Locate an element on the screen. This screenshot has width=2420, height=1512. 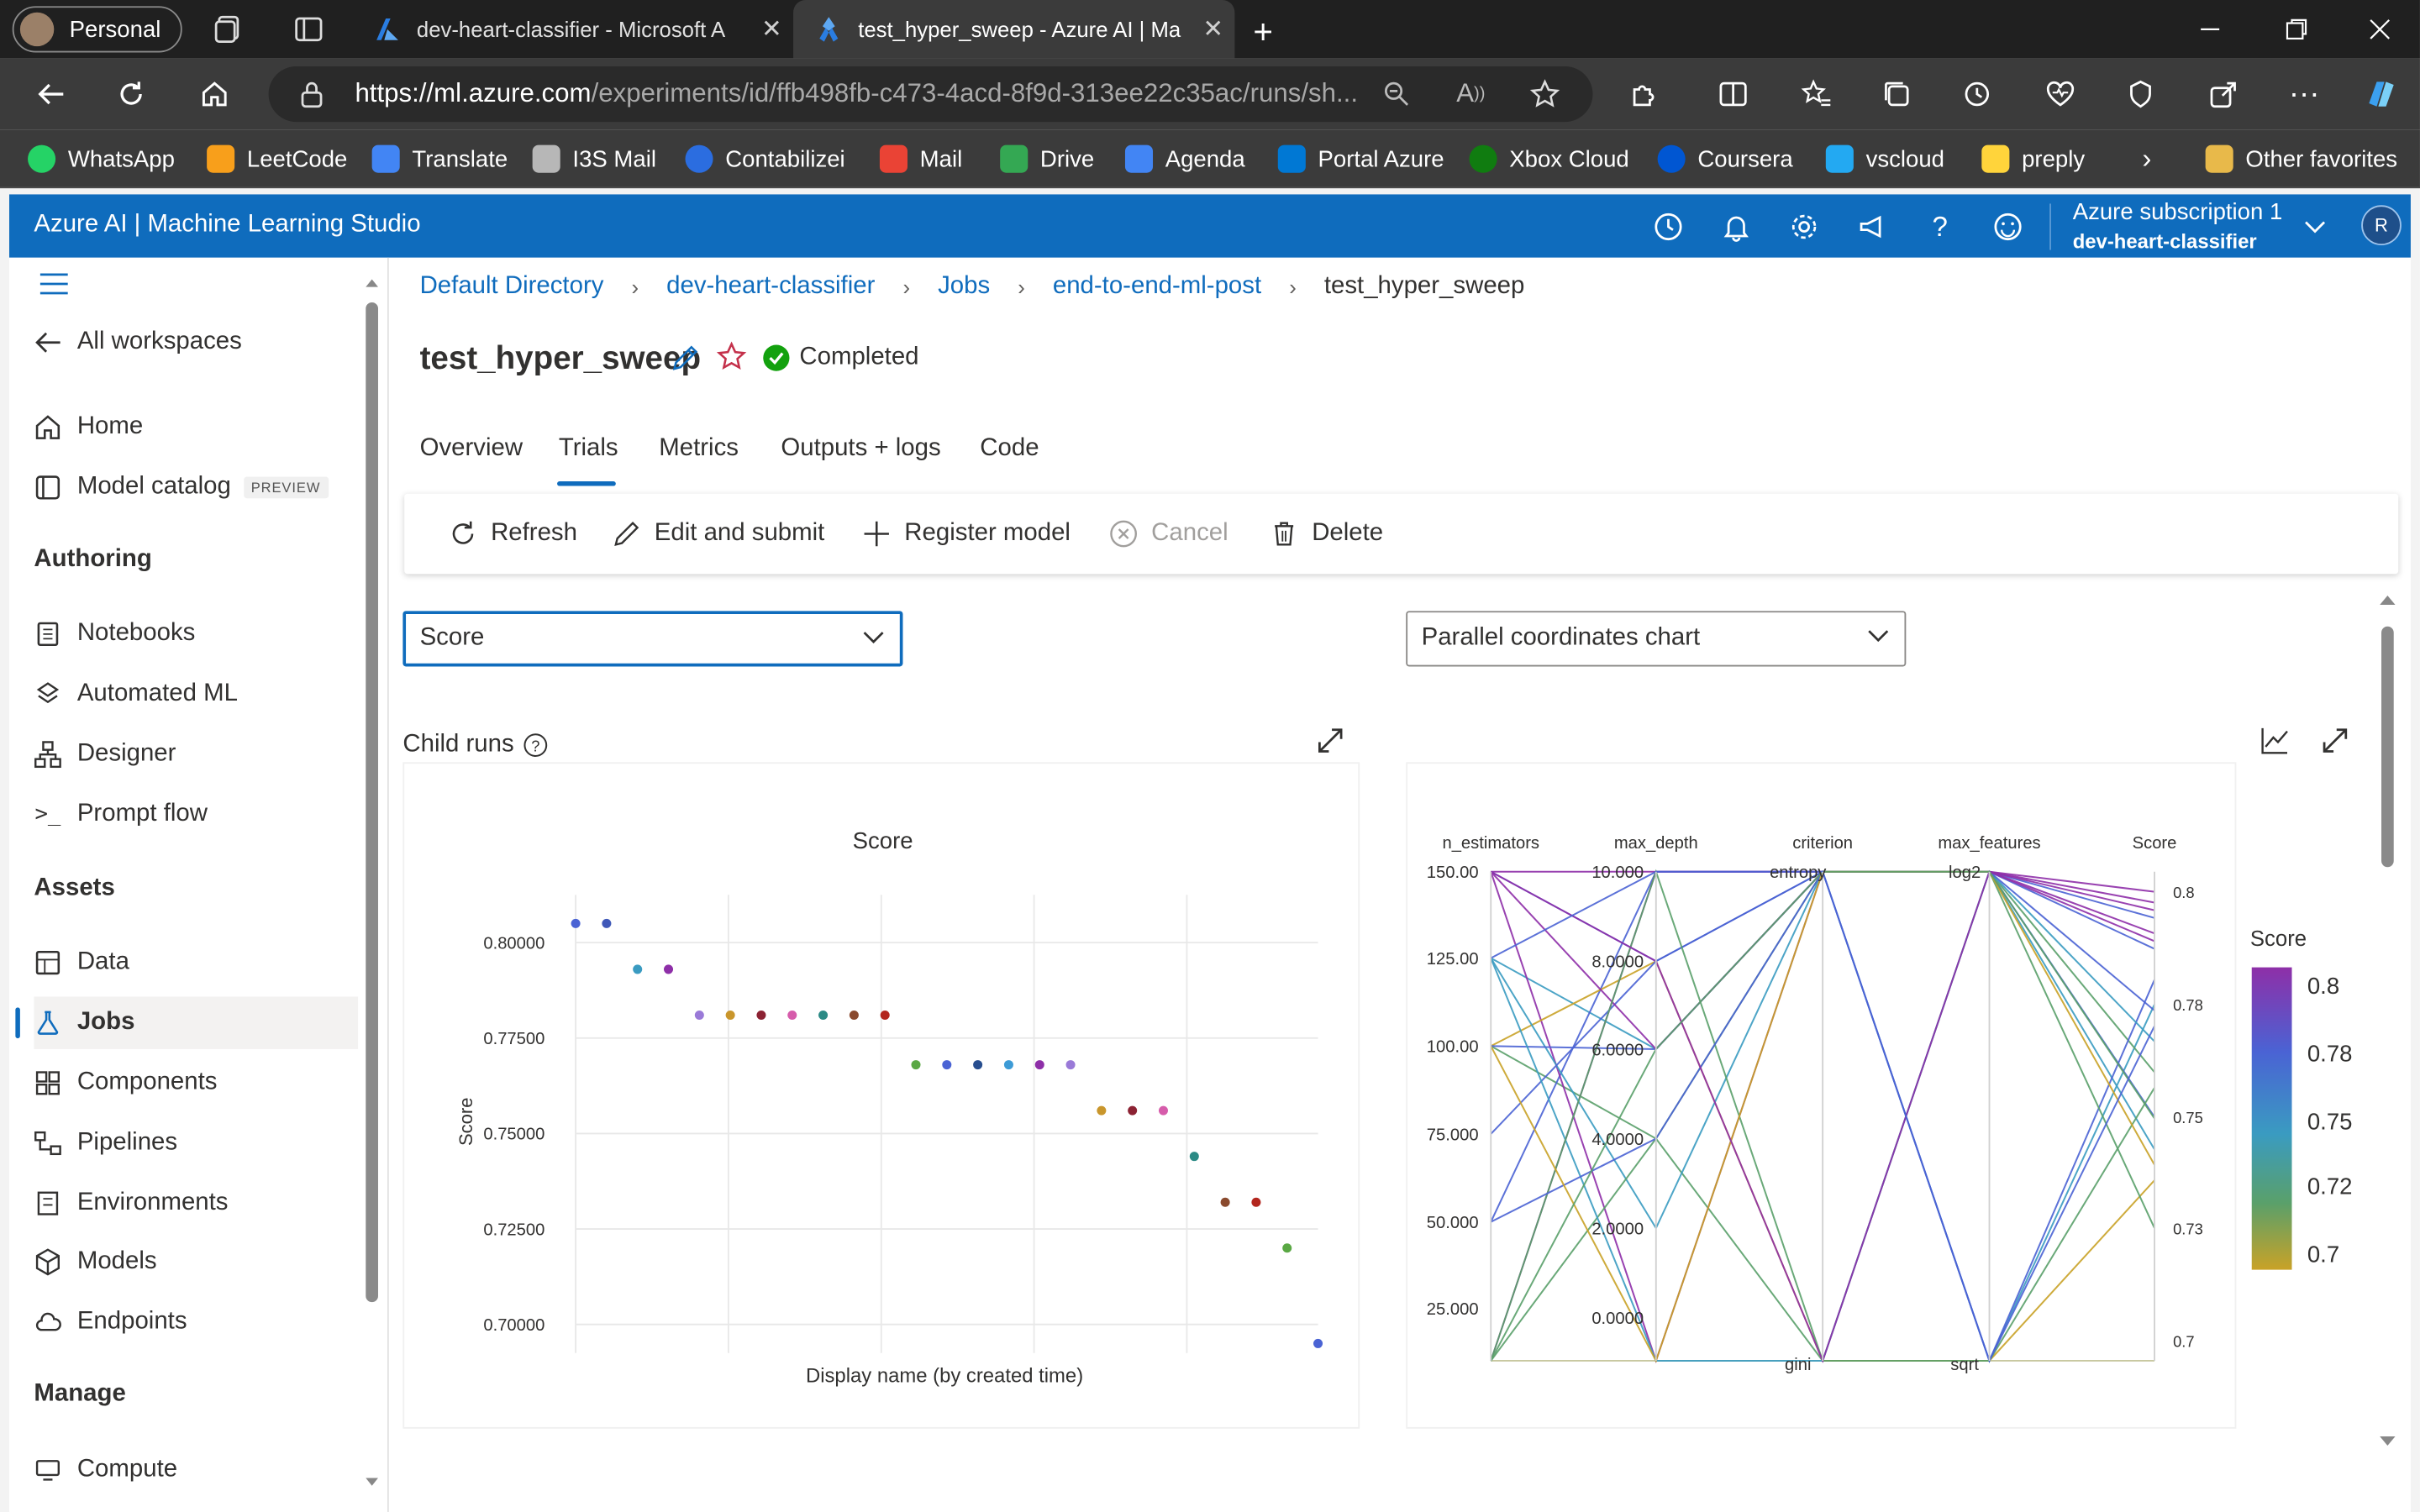
section-assets: Assets is located at coordinates (75, 887).